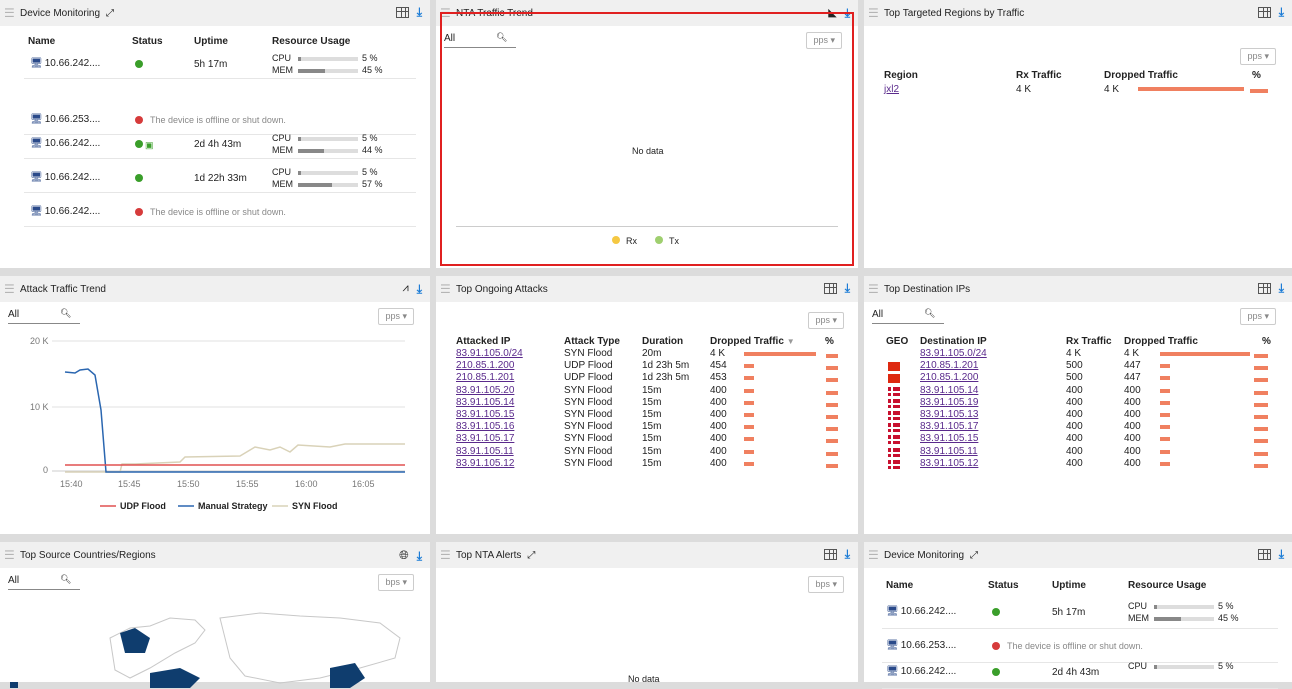 The width and height of the screenshot is (1292, 689). Describe the element at coordinates (949, 390) in the screenshot. I see `destination-ip-link: 83.91.105.14` at that location.